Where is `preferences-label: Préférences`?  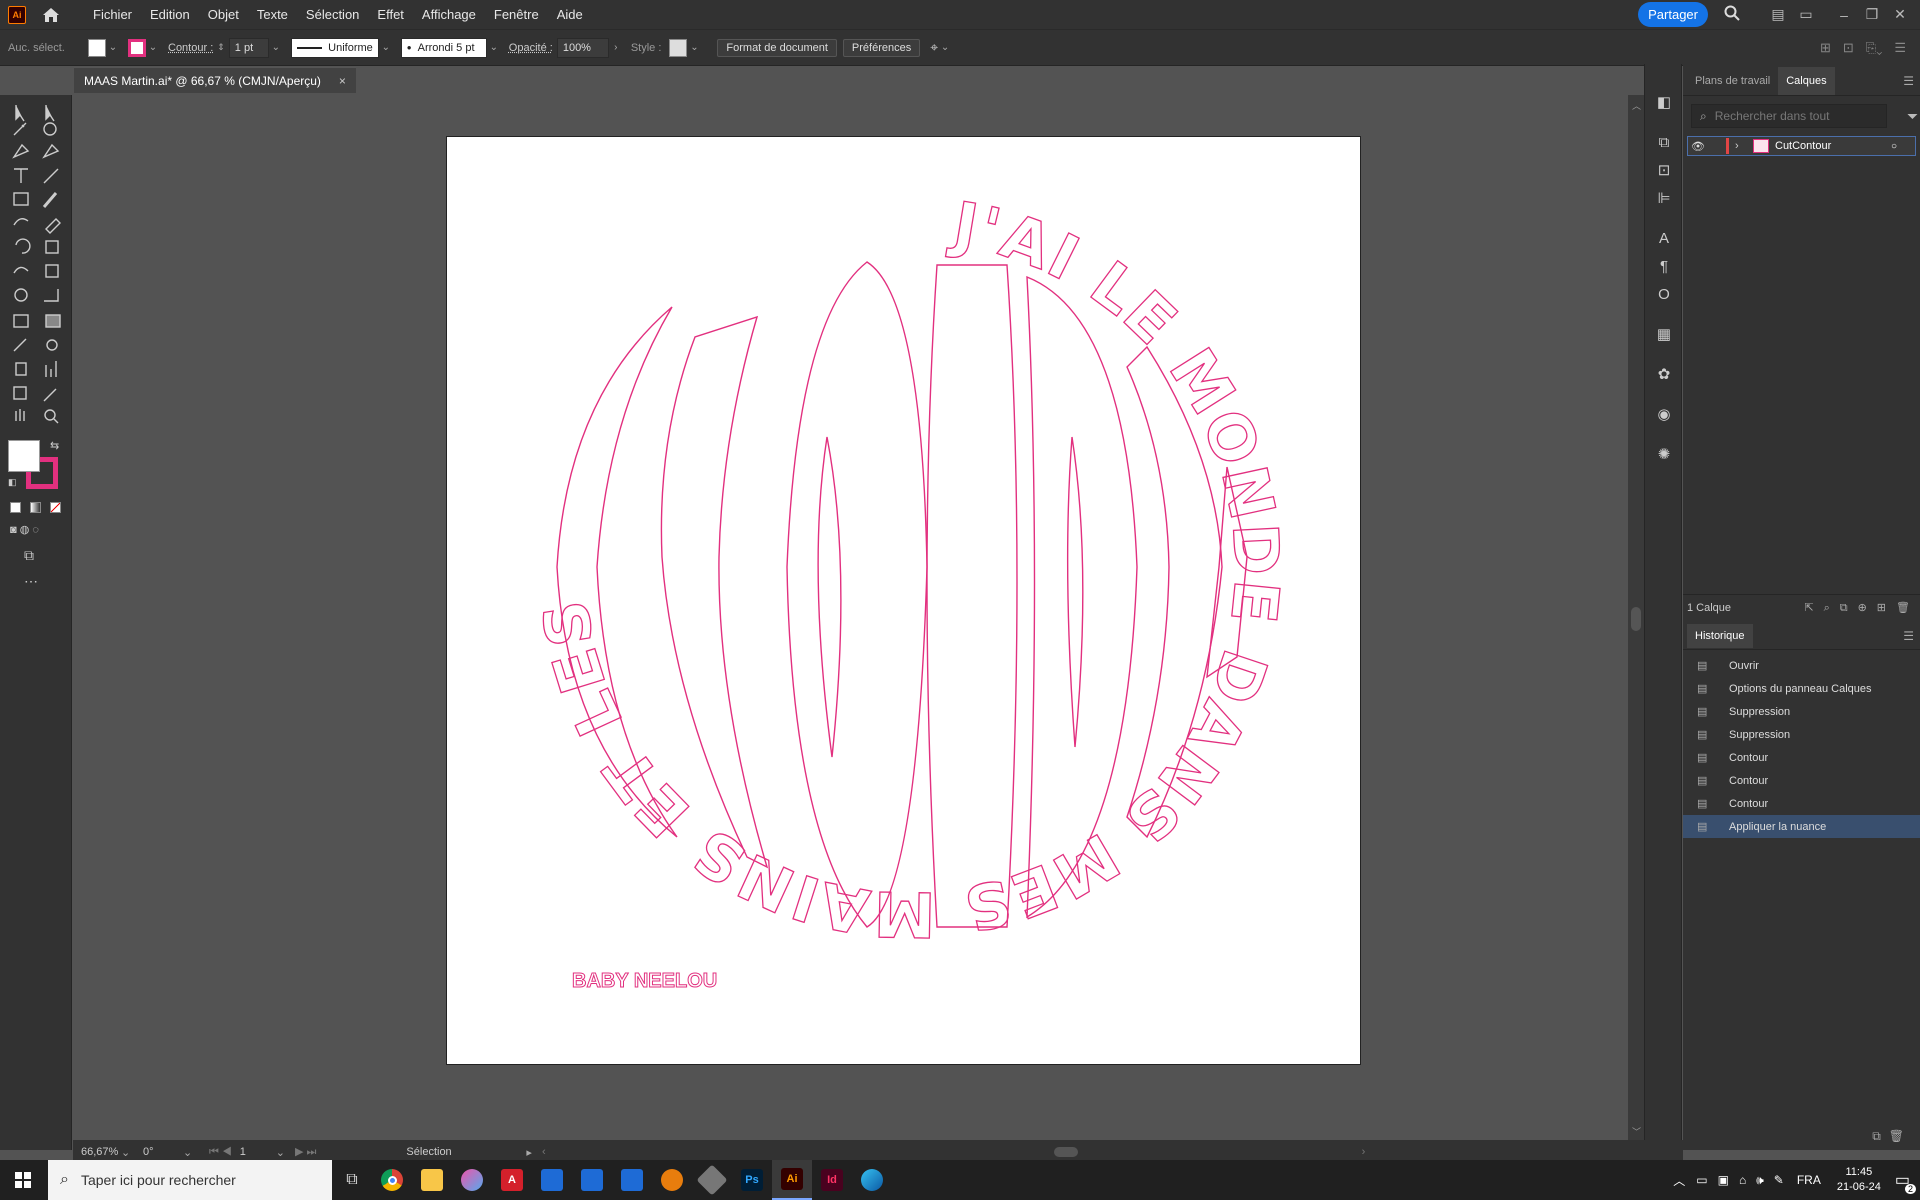 preferences-label: Préférences is located at coordinates (881, 47).